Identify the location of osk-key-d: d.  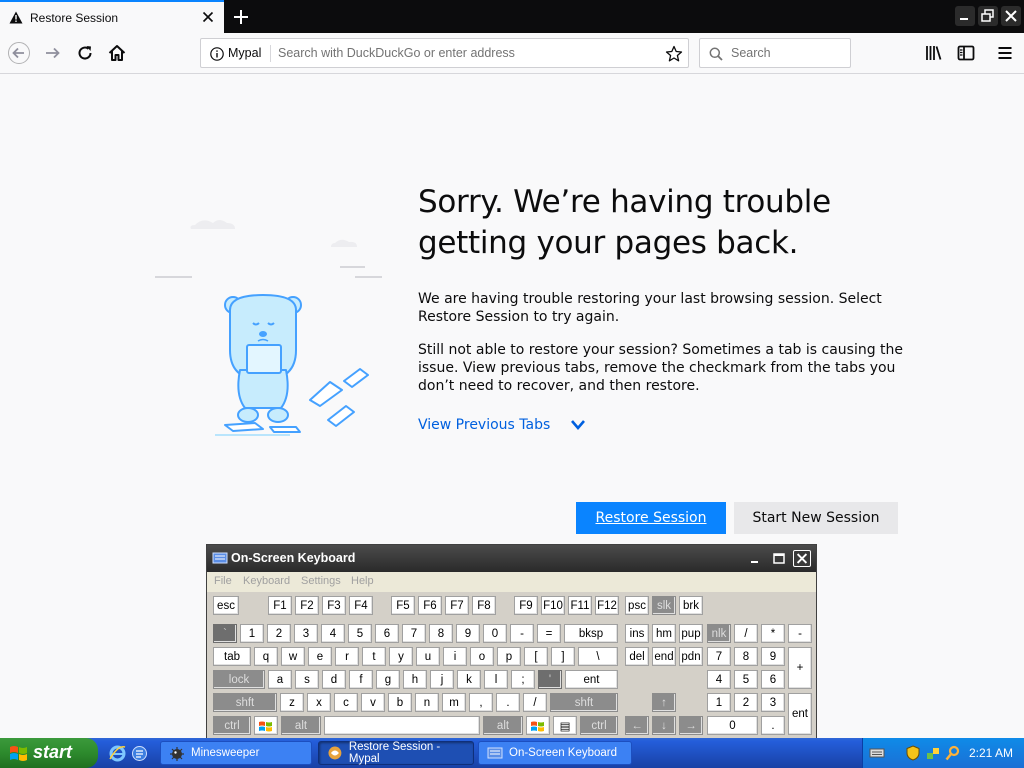
(334, 679).